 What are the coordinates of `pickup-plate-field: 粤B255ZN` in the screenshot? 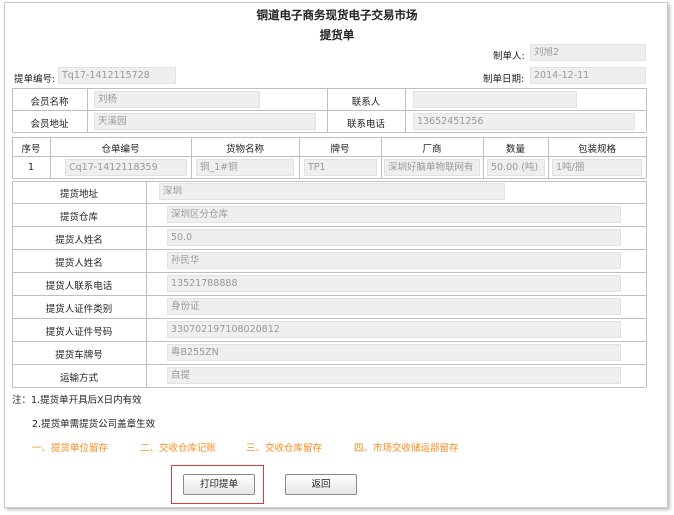 It's located at (394, 352).